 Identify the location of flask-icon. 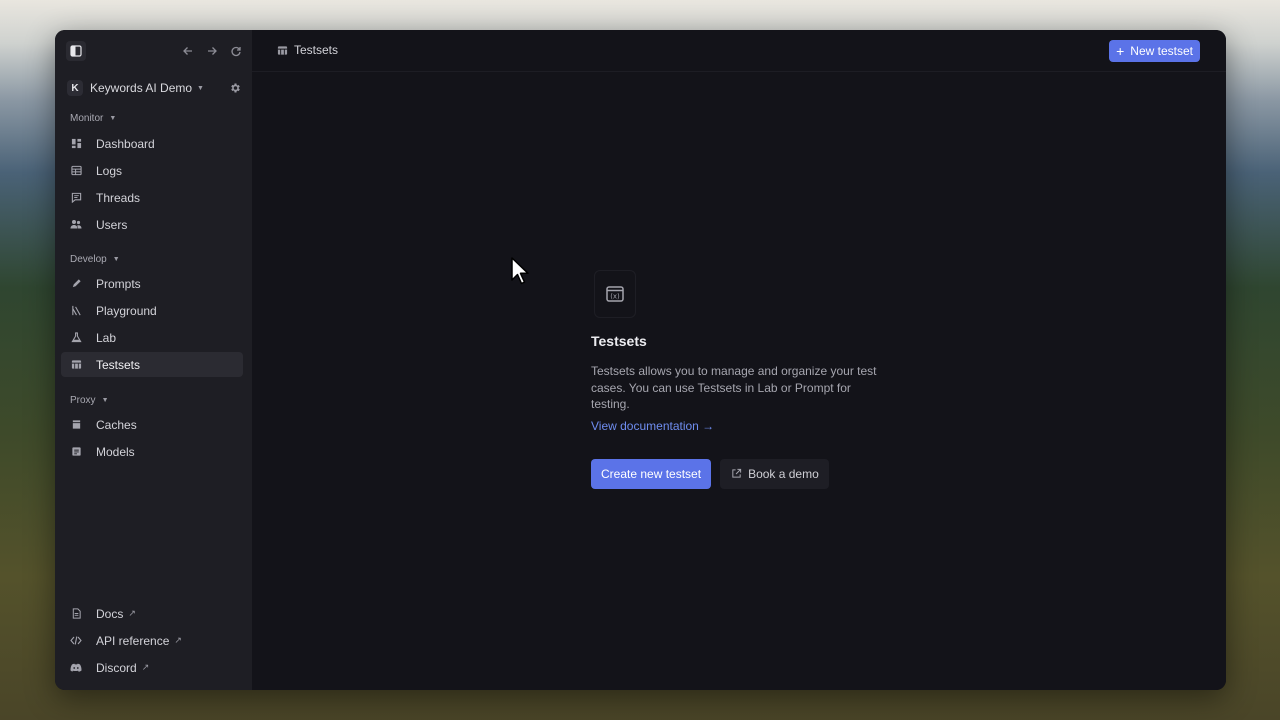
(76, 338).